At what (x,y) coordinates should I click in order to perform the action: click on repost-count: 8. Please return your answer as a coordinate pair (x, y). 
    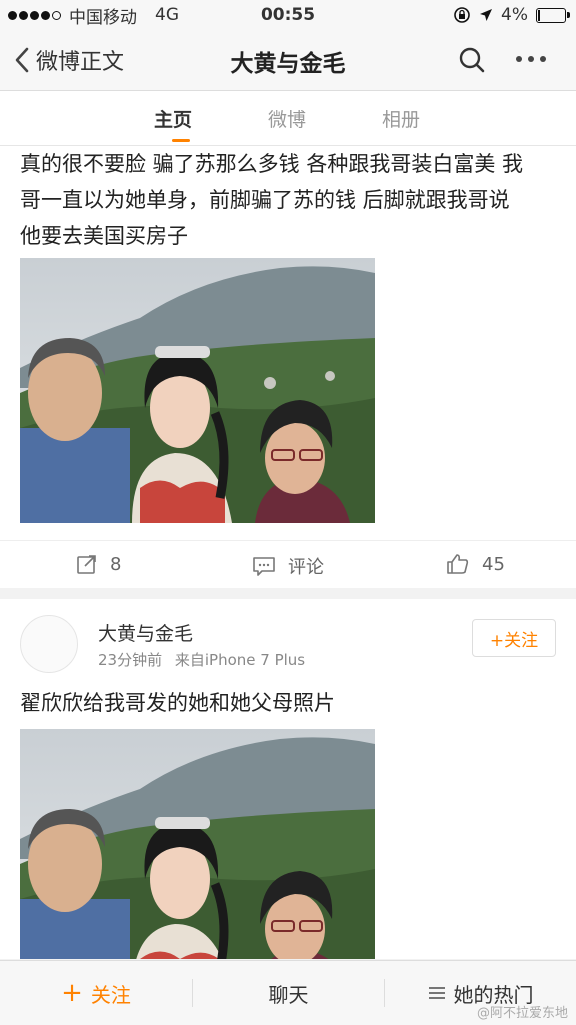
    Looking at the image, I should click on (116, 564).